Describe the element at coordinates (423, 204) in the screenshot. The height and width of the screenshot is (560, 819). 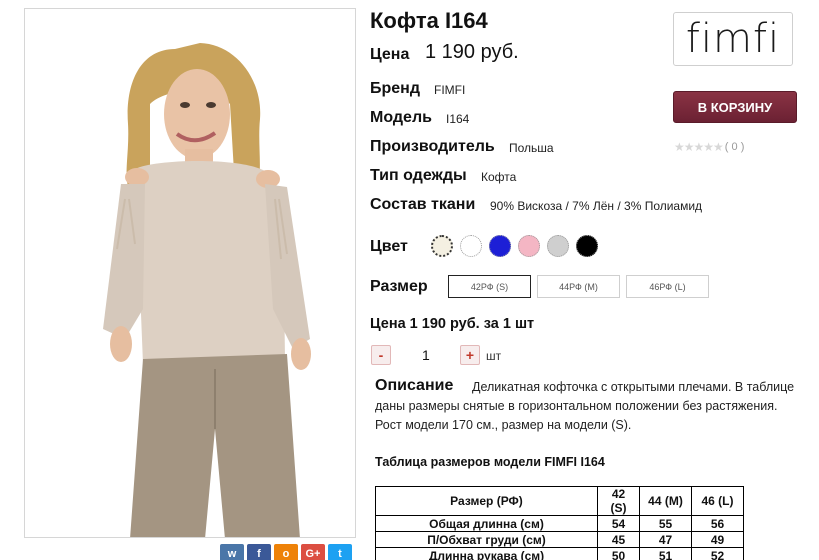
I see `attr-label-fabric: Состав ткани` at that location.